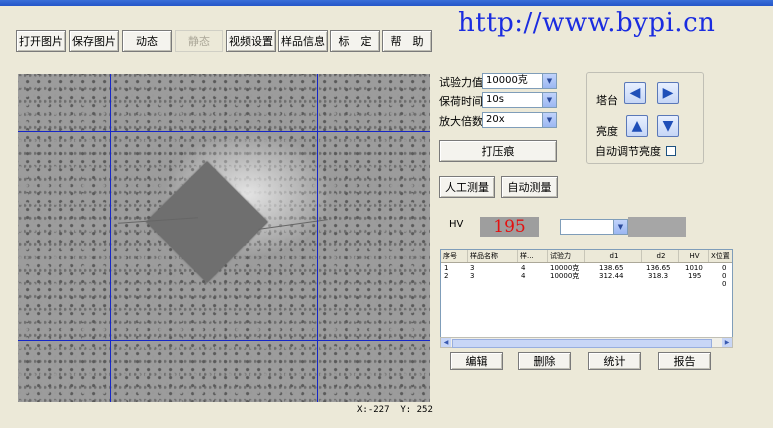  What do you see at coordinates (147, 41) in the screenshot?
I see `dynamic-button: 动态` at bounding box center [147, 41].